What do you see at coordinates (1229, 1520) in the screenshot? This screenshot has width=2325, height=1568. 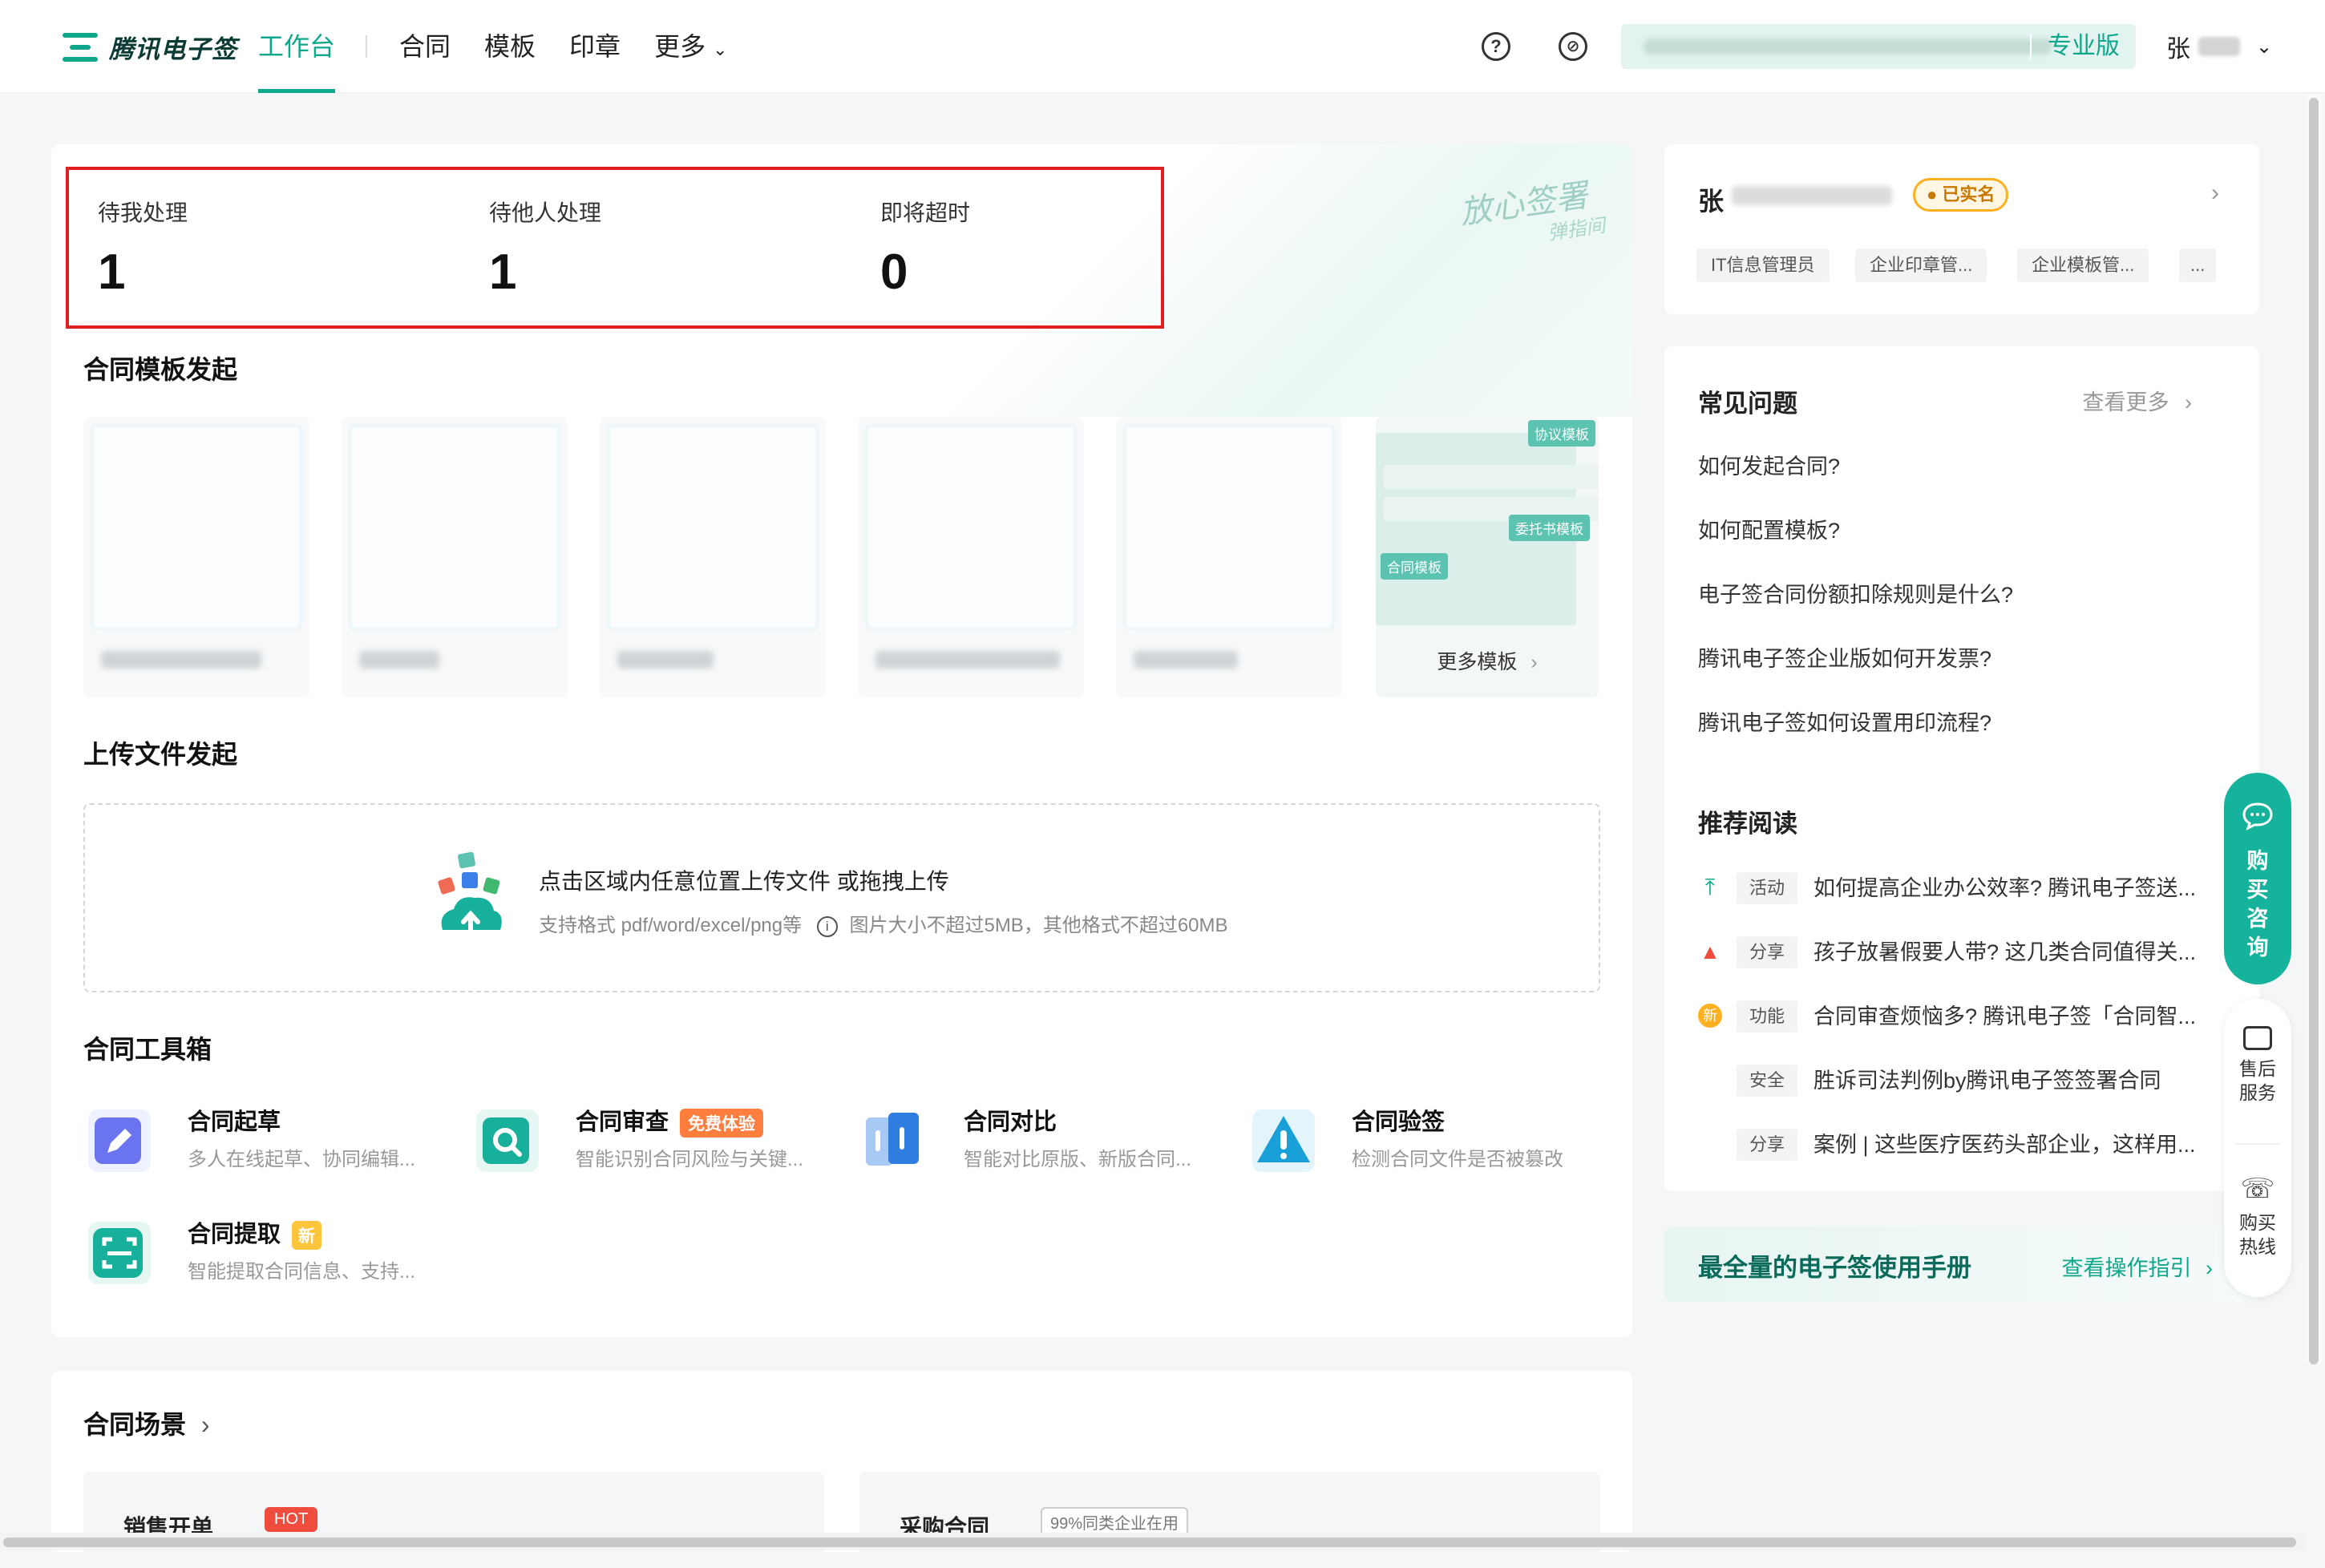 I see `scene-card-purchase: 采购合同 99%同类企业在用` at bounding box center [1229, 1520].